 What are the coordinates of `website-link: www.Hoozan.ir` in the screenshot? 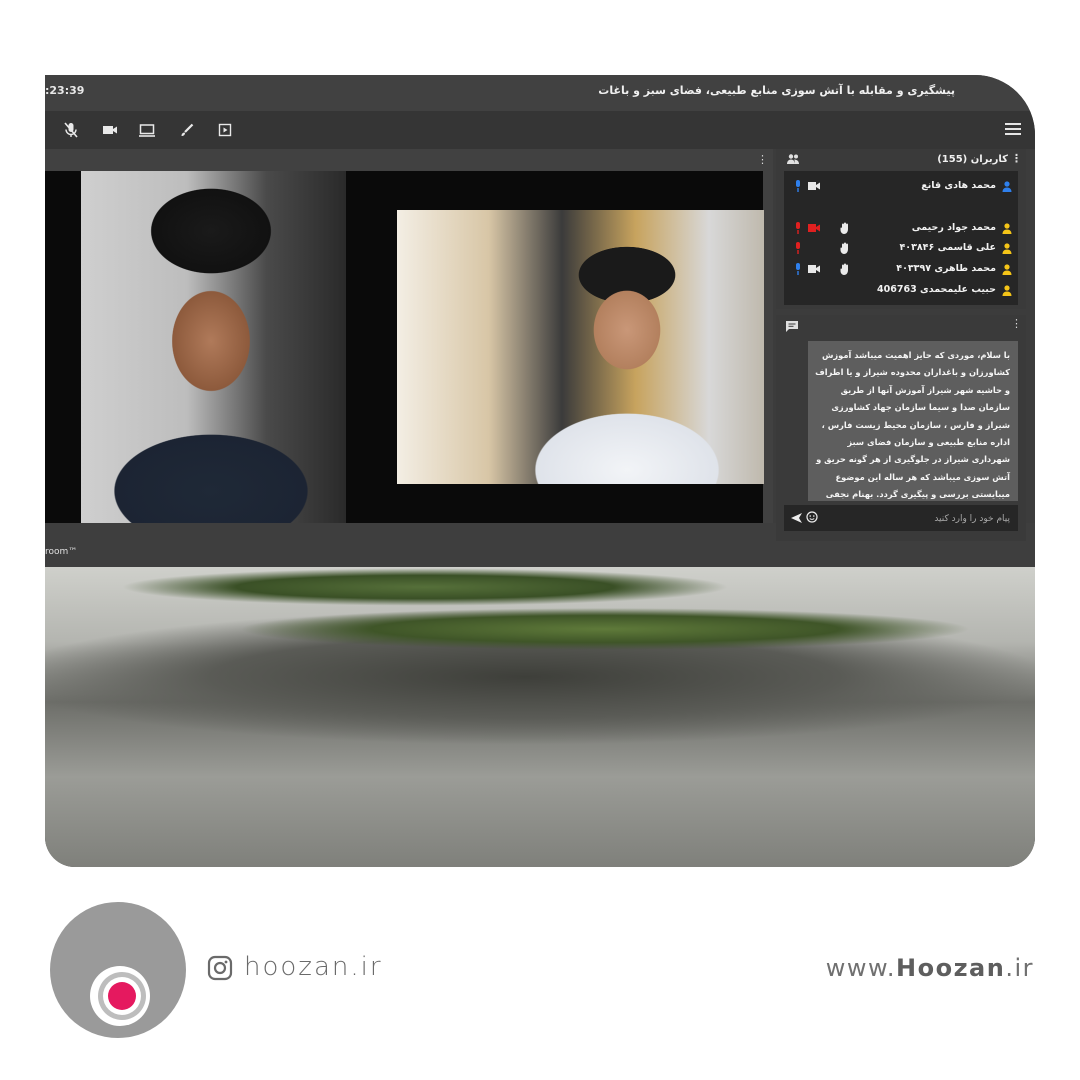 It's located at (930, 968).